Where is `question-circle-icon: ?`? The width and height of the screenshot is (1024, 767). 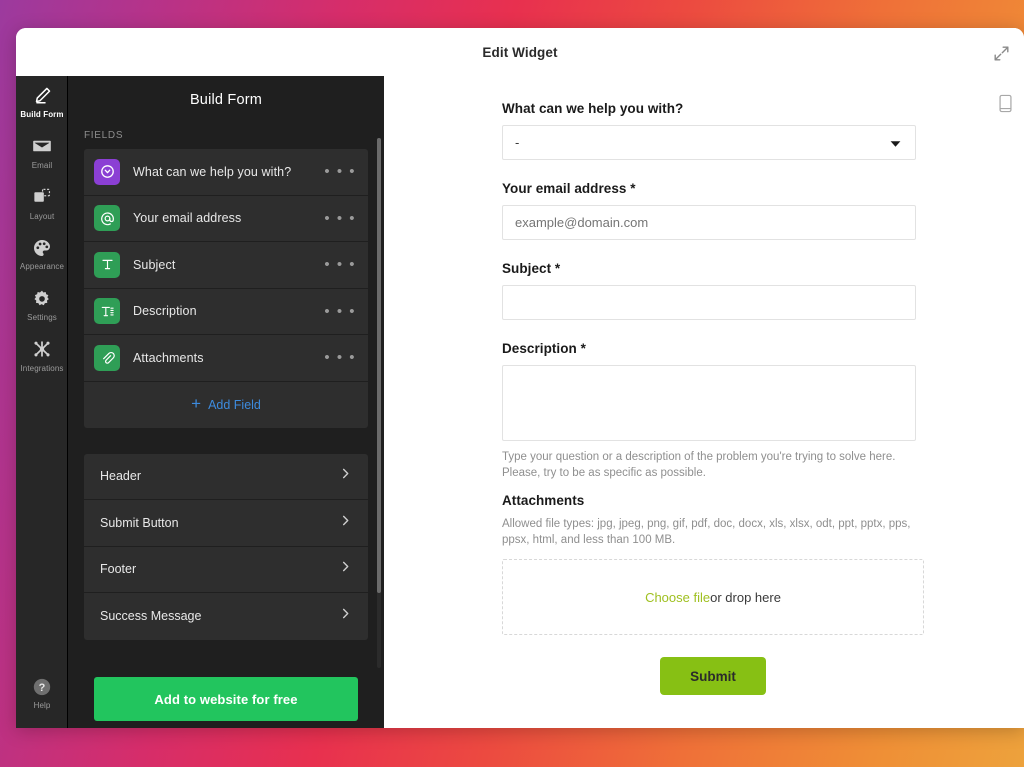
question-circle-icon: ? is located at coordinates (42, 686).